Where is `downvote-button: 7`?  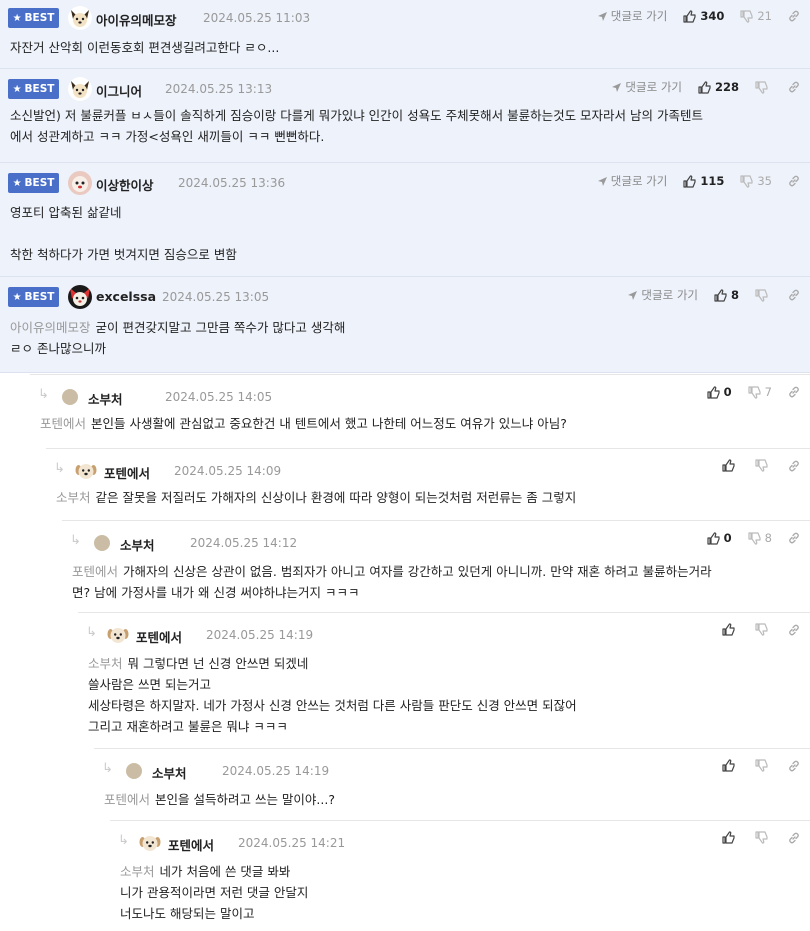 downvote-button: 7 is located at coordinates (760, 392).